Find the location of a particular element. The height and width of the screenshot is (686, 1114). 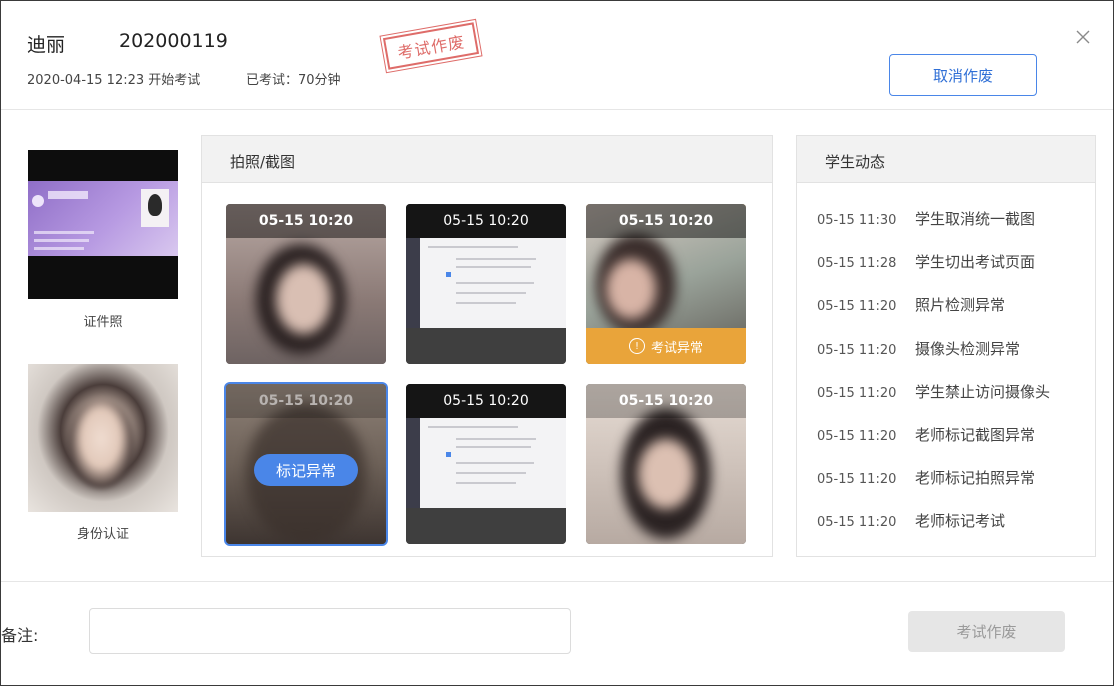

activity-item: 05-15 11:20 学生禁止访问摄像头 is located at coordinates (933, 391).